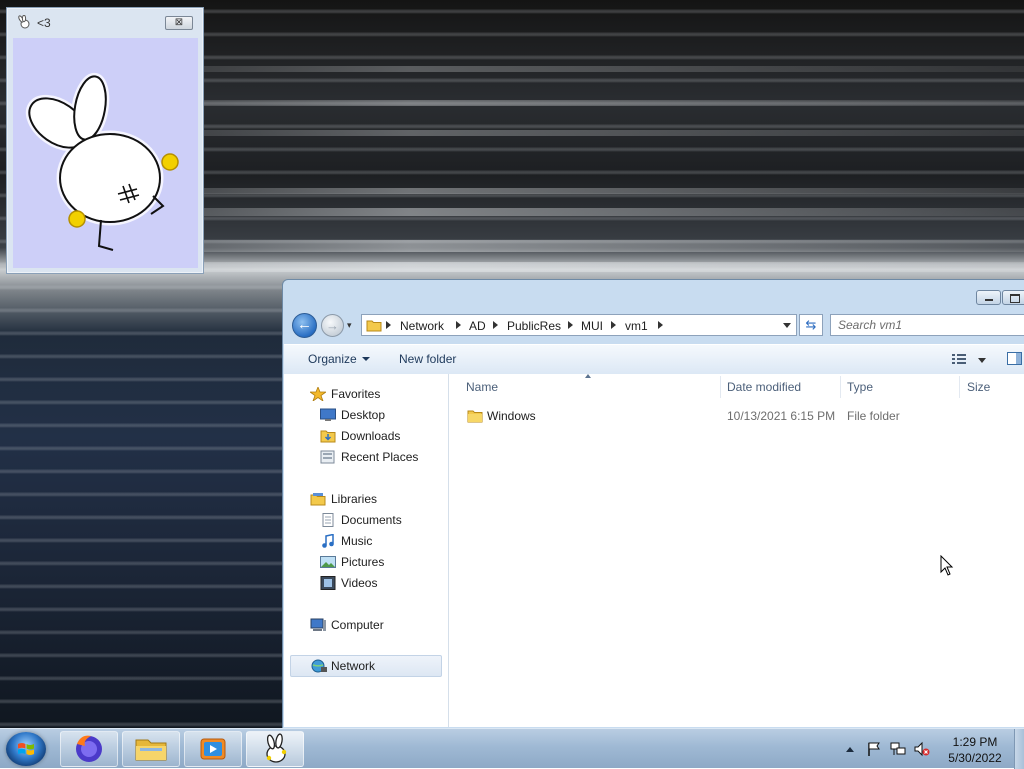  I want to click on nav-item-recent-places: Recent Places, so click(380, 457).